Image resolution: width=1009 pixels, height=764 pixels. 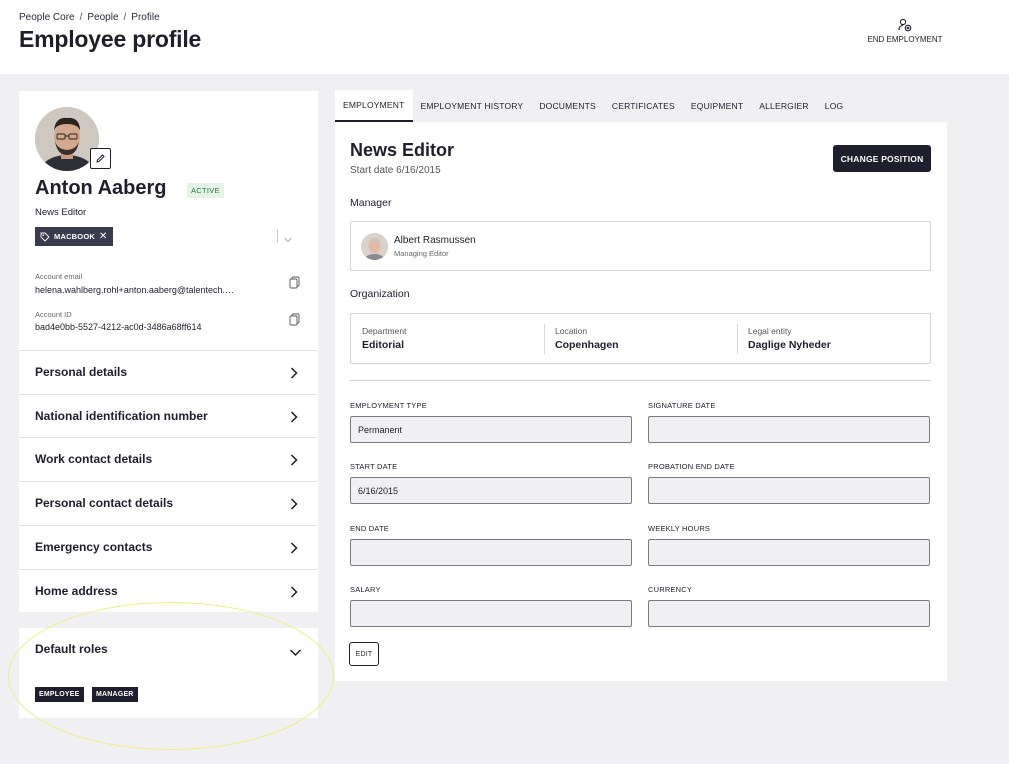 I want to click on user-remove-icon, so click(x=905, y=25).